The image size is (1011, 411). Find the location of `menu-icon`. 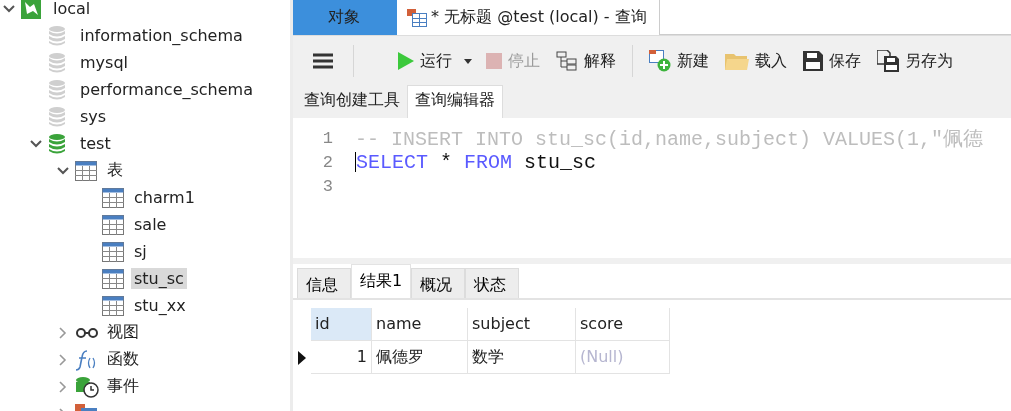

menu-icon is located at coordinates (323, 61).